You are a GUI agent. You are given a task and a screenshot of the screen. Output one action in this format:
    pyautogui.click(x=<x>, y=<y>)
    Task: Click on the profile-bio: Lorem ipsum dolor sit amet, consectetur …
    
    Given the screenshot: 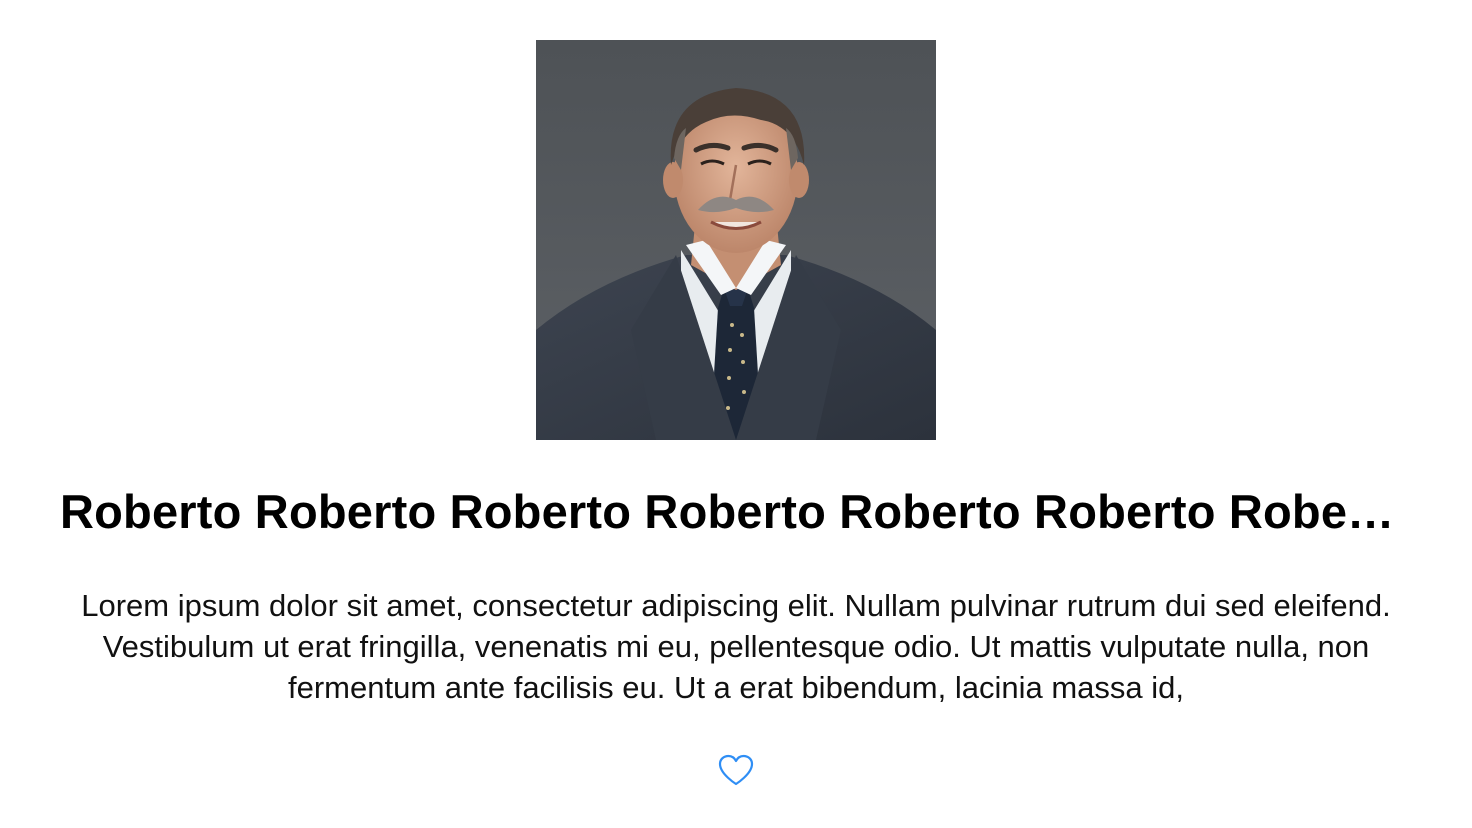 What is the action you would take?
    pyautogui.click(x=736, y=646)
    